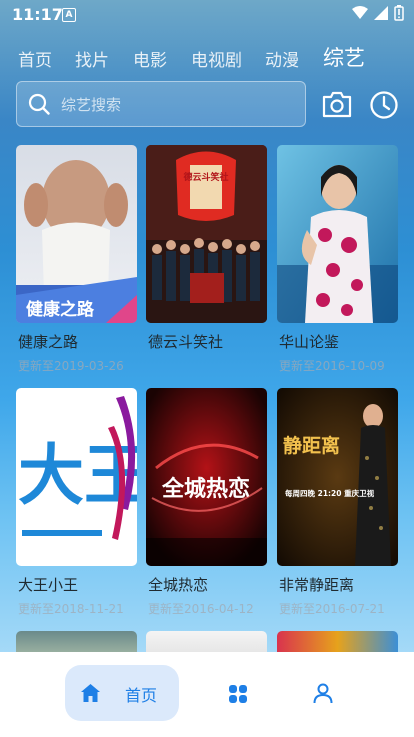  What do you see at coordinates (91, 105) in the screenshot?
I see `search-placeholder: 综艺搜索` at bounding box center [91, 105].